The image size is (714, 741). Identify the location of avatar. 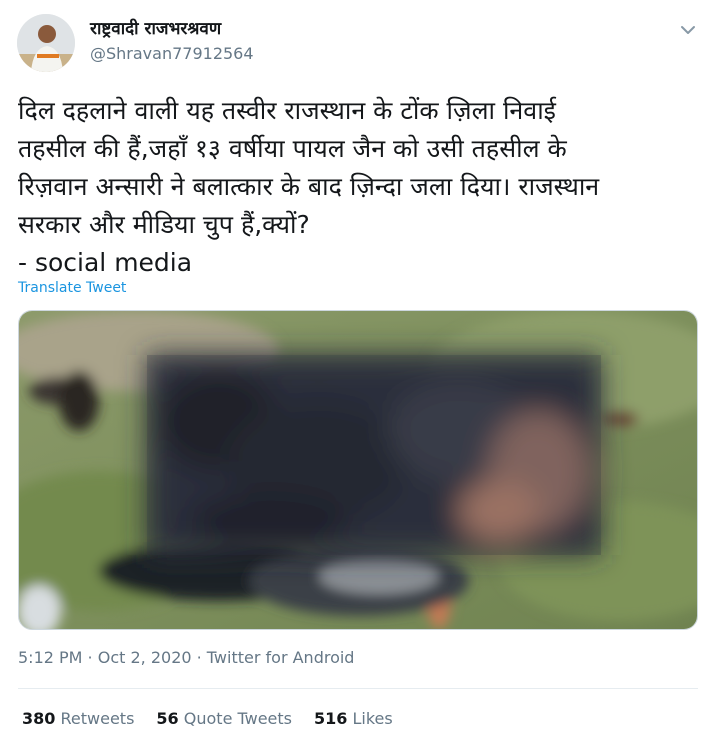
(46, 43).